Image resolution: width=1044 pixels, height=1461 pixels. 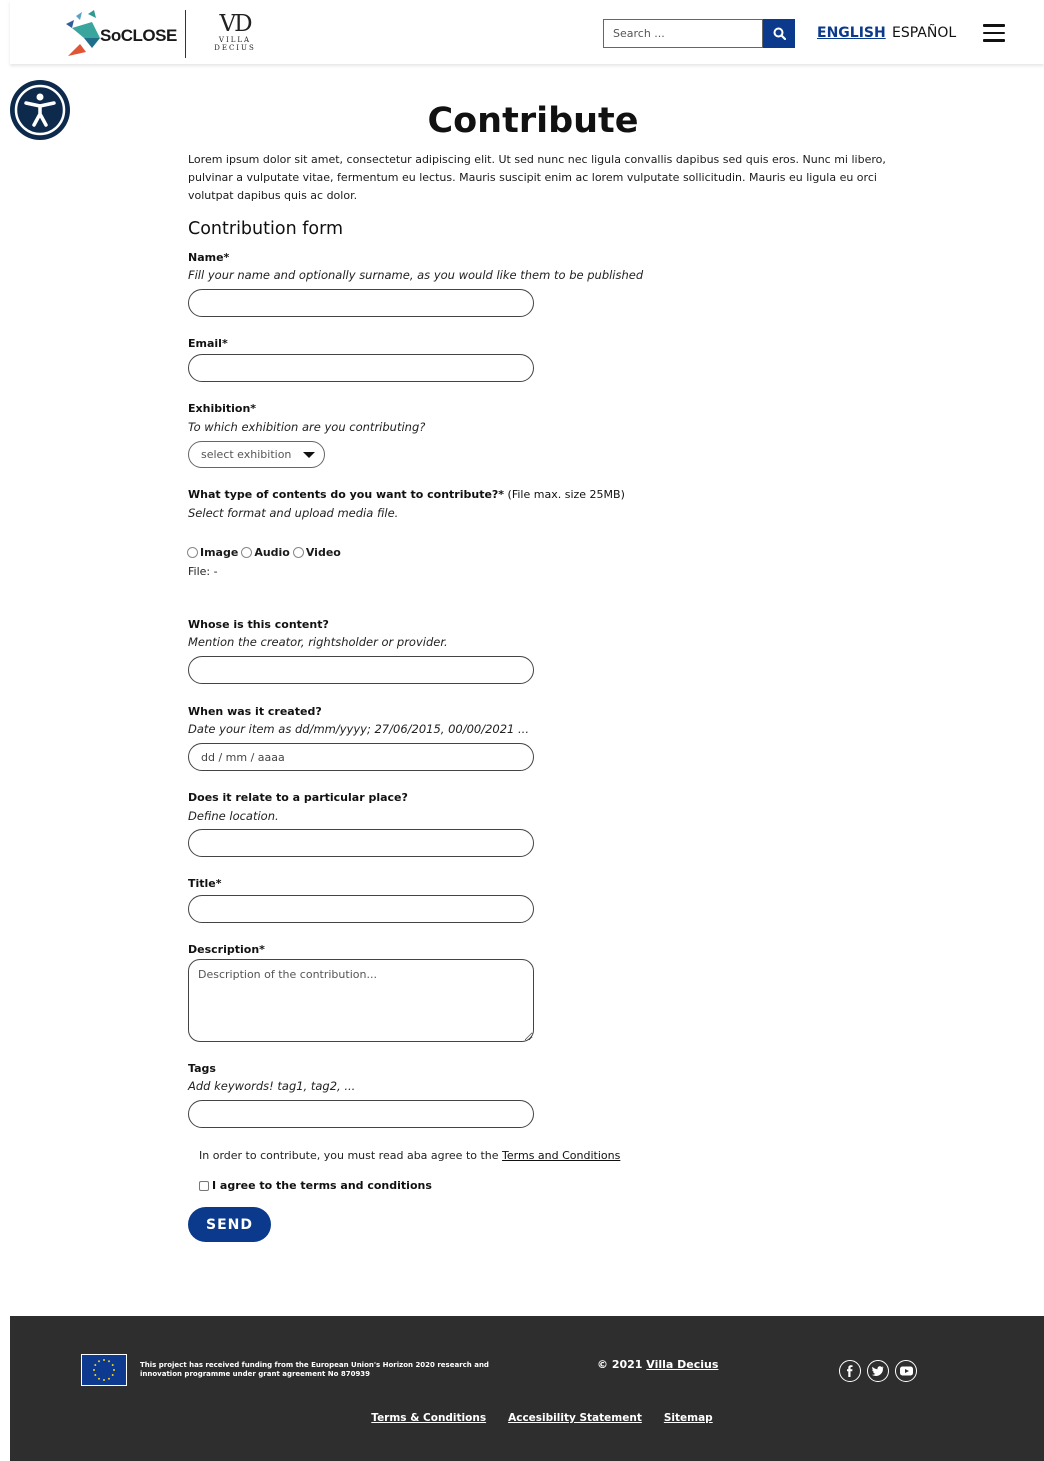 What do you see at coordinates (851, 33) in the screenshot?
I see `lang-english-link: ENGLISH` at bounding box center [851, 33].